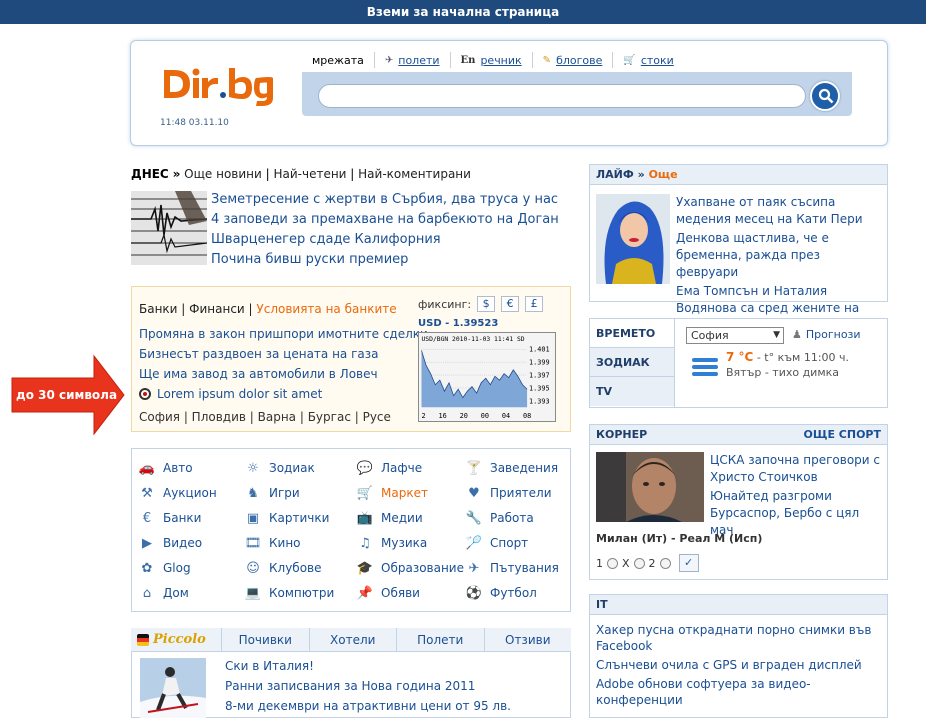  Describe the element at coordinates (539, 363) in the screenshot. I see `chart-y-tick: 1.399` at that location.